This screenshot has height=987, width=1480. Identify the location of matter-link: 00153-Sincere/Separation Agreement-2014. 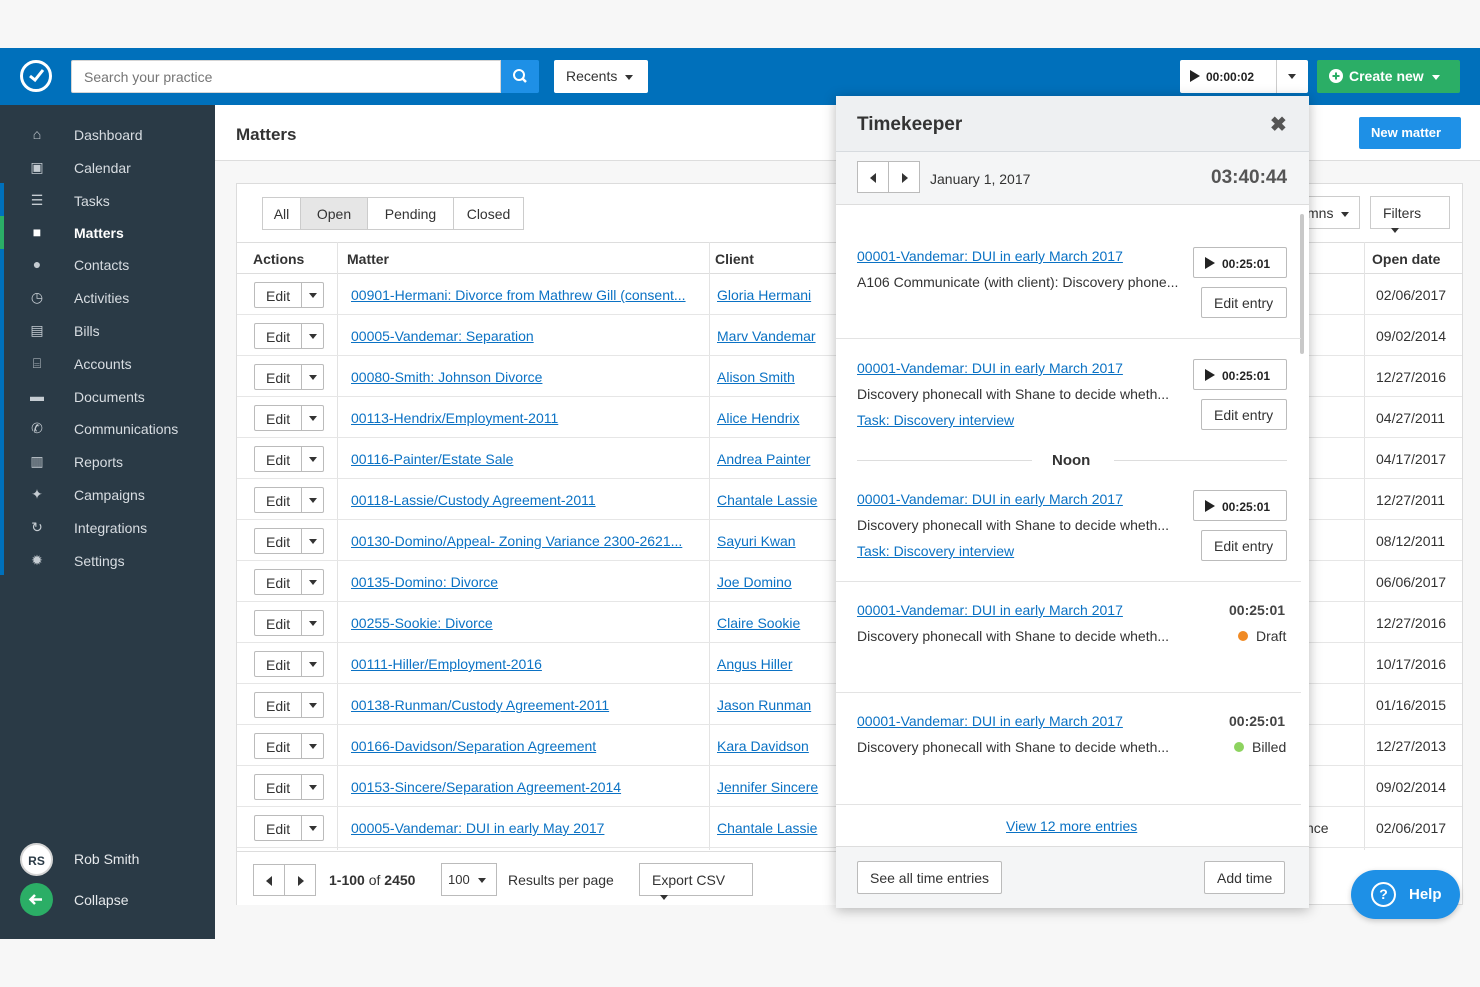
(486, 787).